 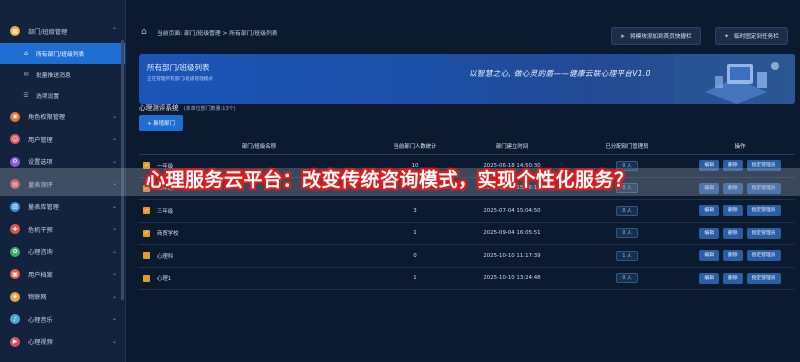 I want to click on overlay-caption: 心理服务云平台：改变传统咨询模式，实现个性化服务？, so click(x=390, y=180).